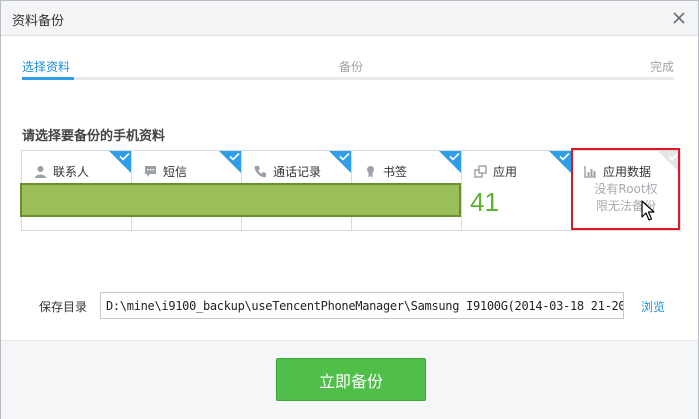  I want to click on card-apps: 应用 41, so click(517, 190).